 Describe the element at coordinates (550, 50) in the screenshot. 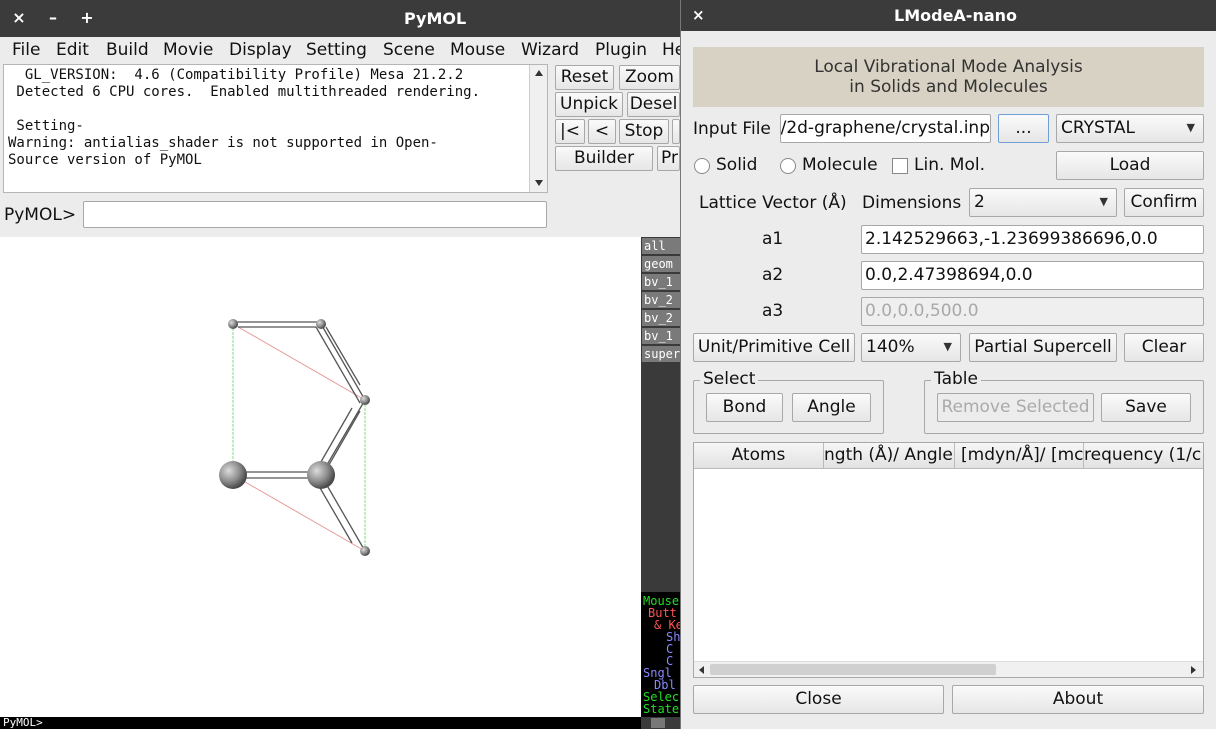

I see `menu-wizard: Wizard` at that location.